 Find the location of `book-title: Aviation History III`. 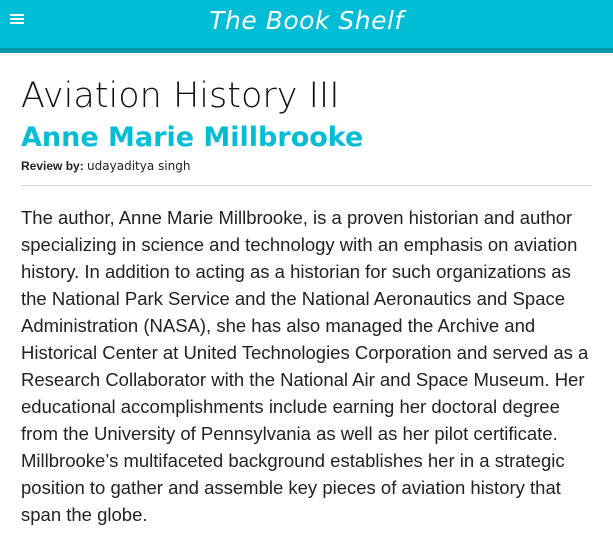

book-title: Aviation History III is located at coordinates (180, 96).